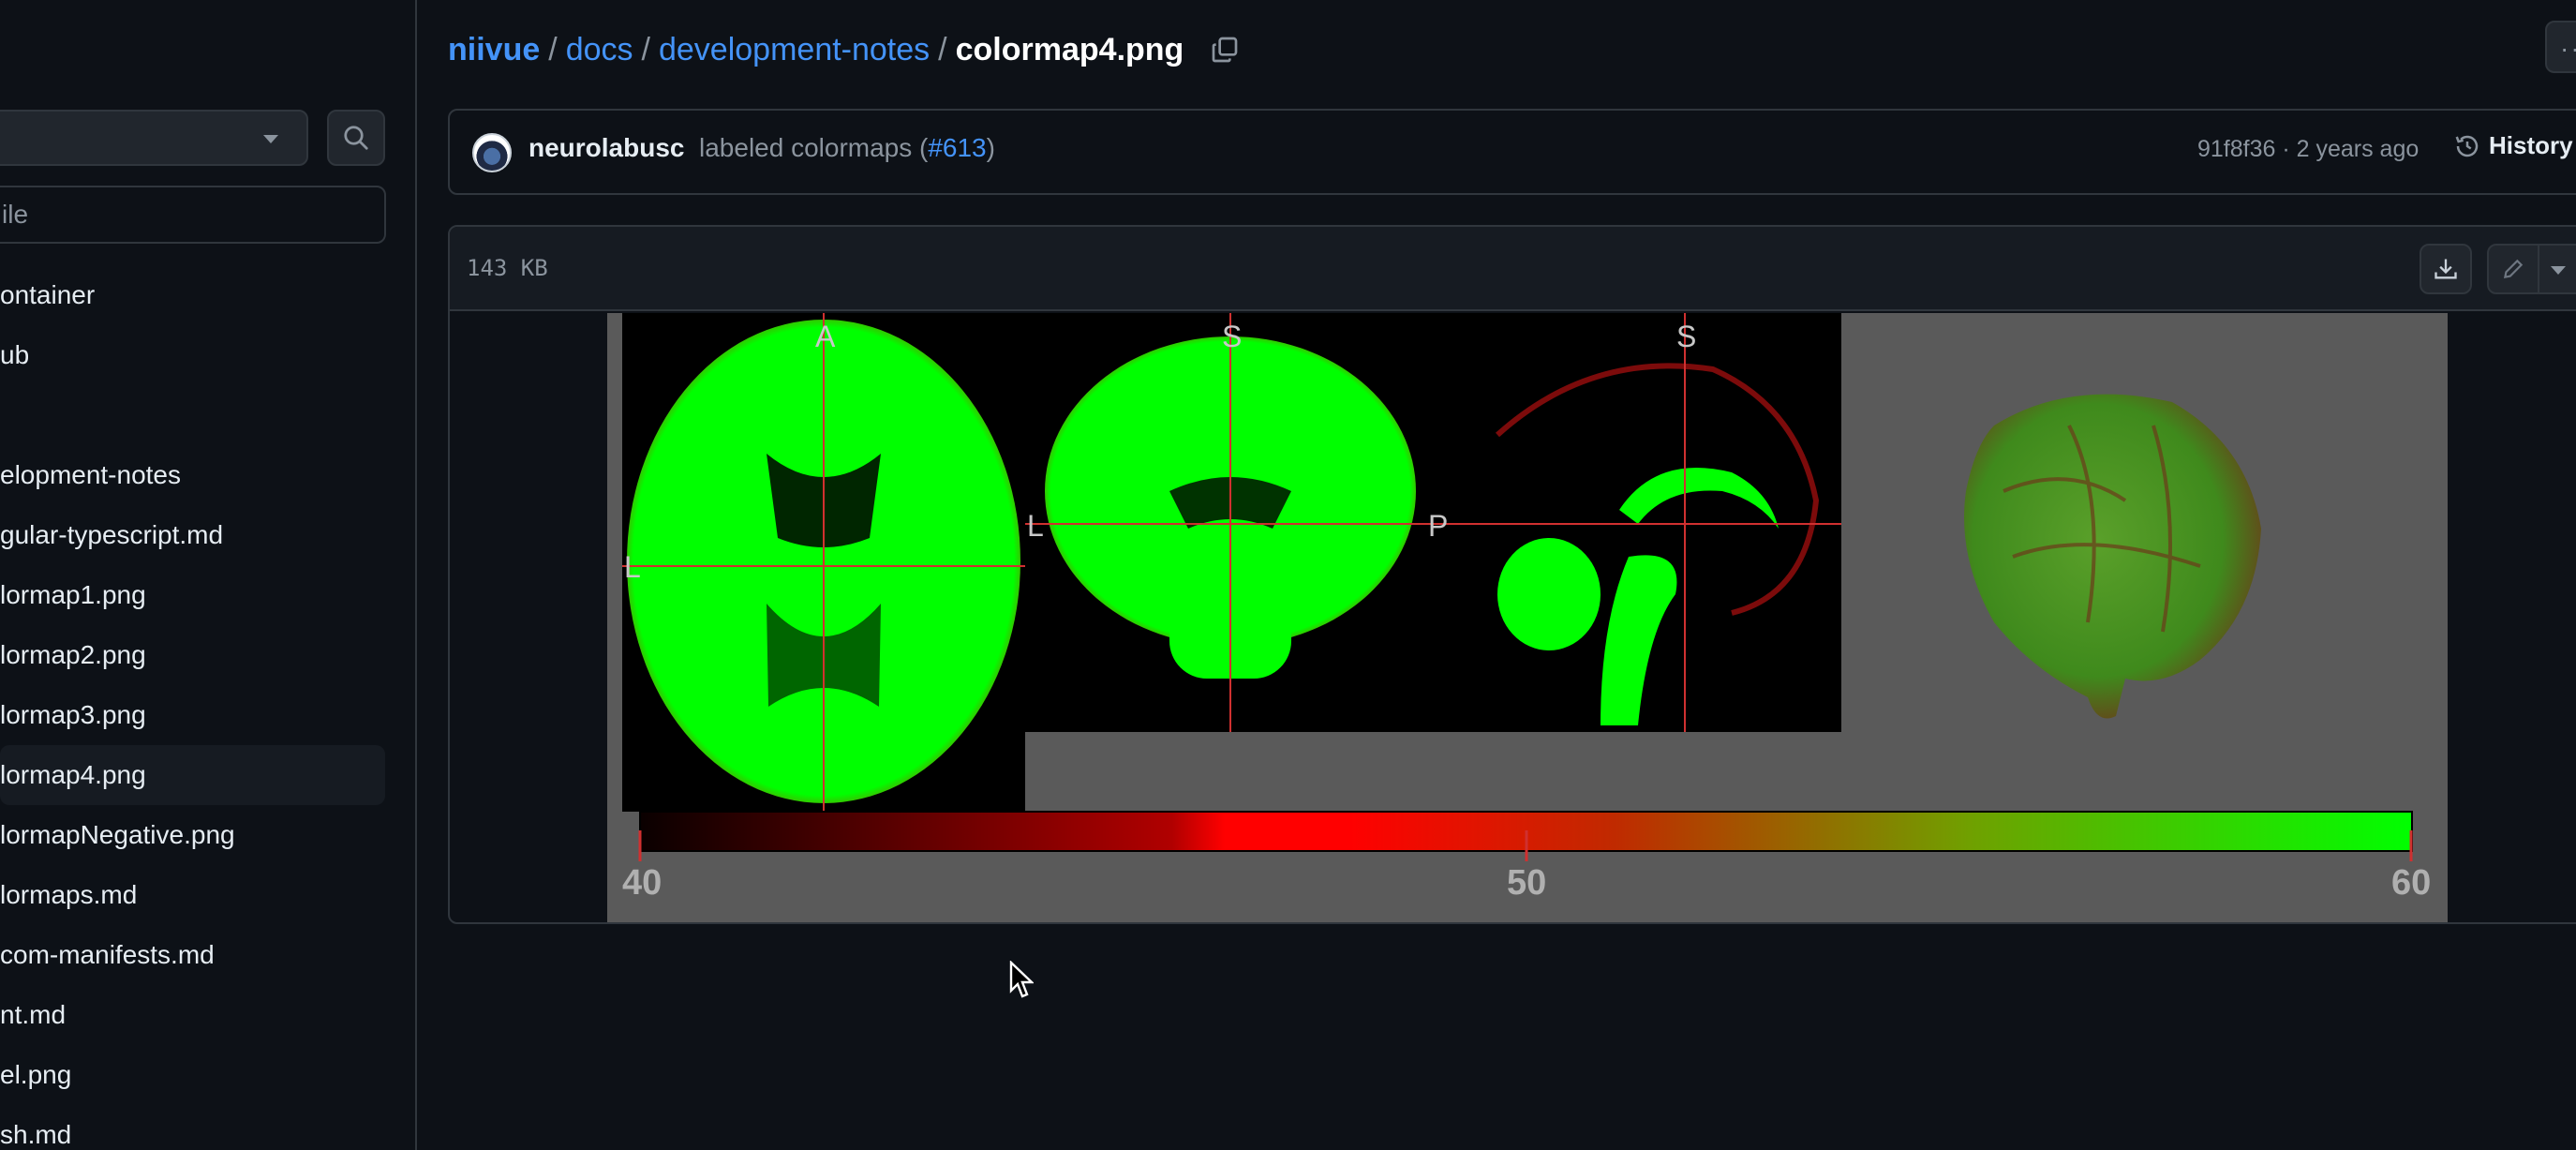  I want to click on tree-item-active: lormap4.png, so click(192, 775).